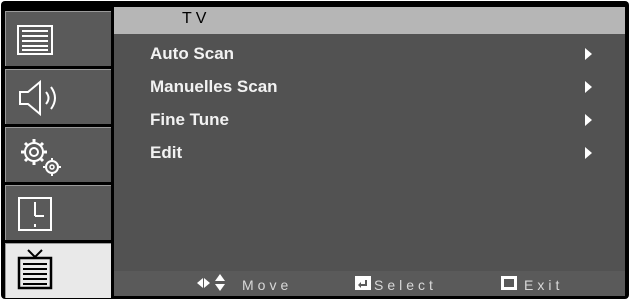  Describe the element at coordinates (369, 53) in the screenshot. I see `menu-item-auto-scan: Auto Scan` at that location.